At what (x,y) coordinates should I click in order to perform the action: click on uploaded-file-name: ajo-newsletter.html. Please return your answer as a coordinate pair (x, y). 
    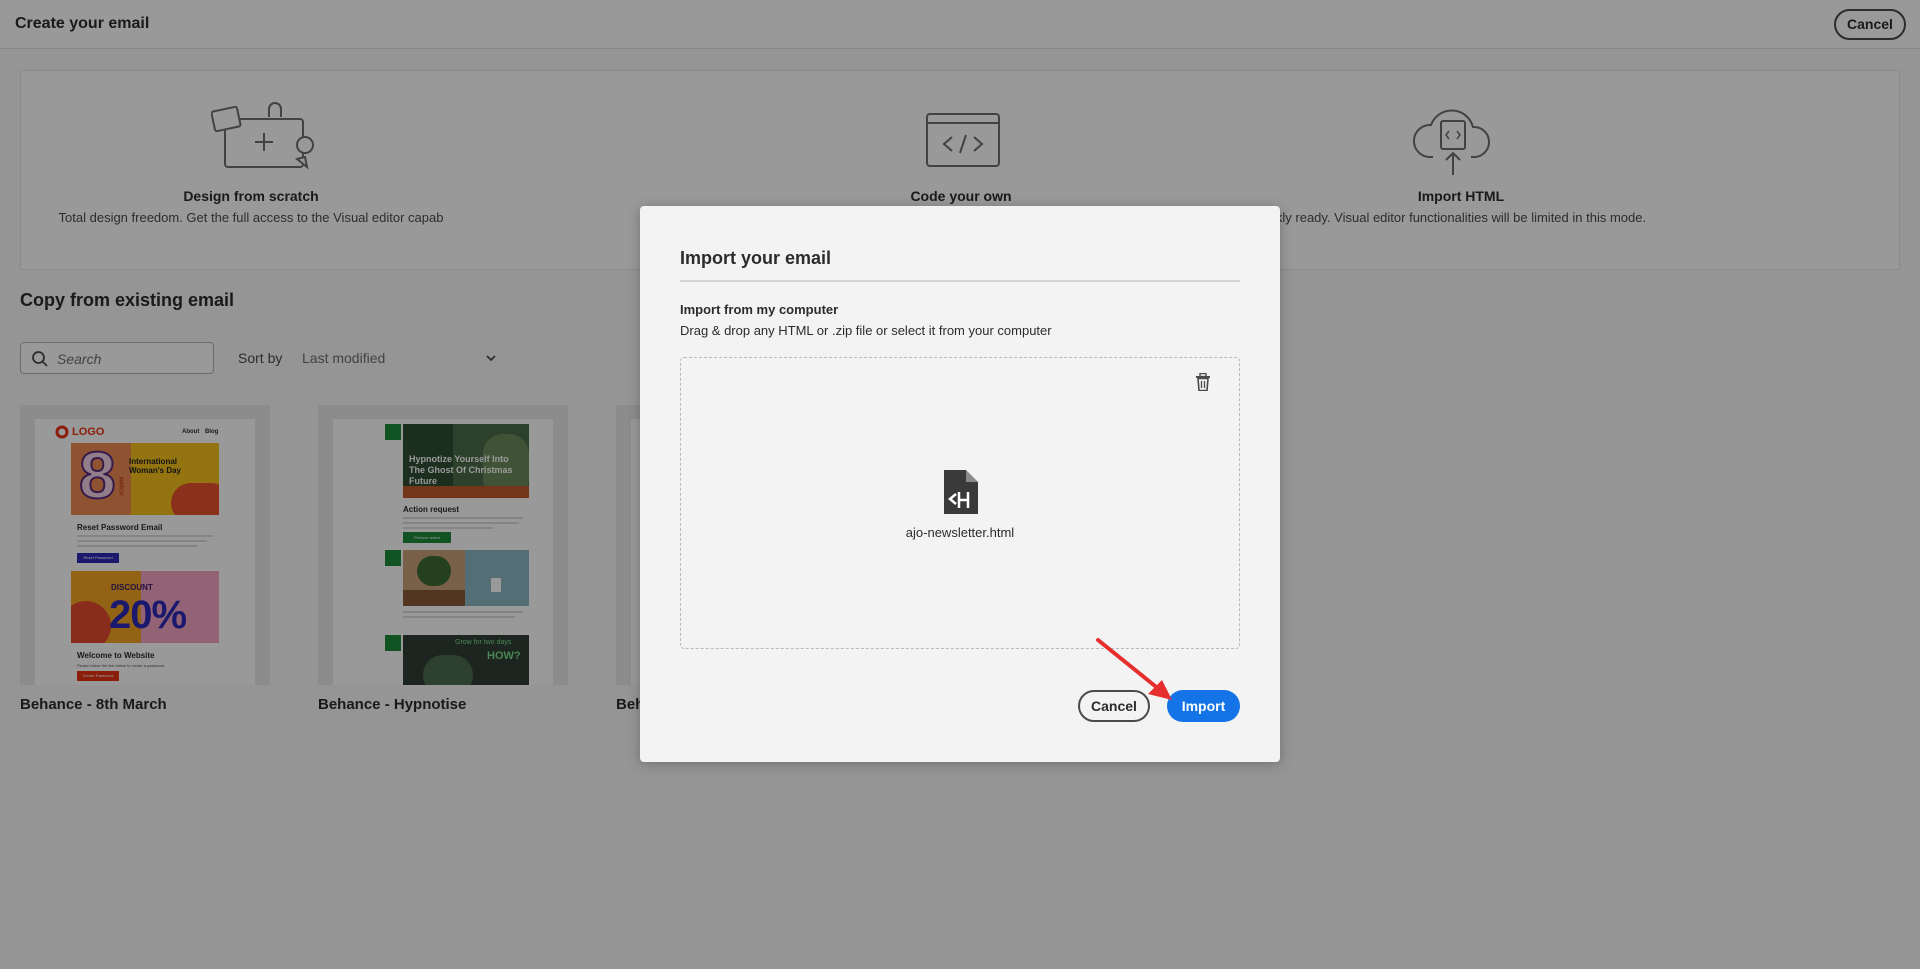
    Looking at the image, I should click on (960, 532).